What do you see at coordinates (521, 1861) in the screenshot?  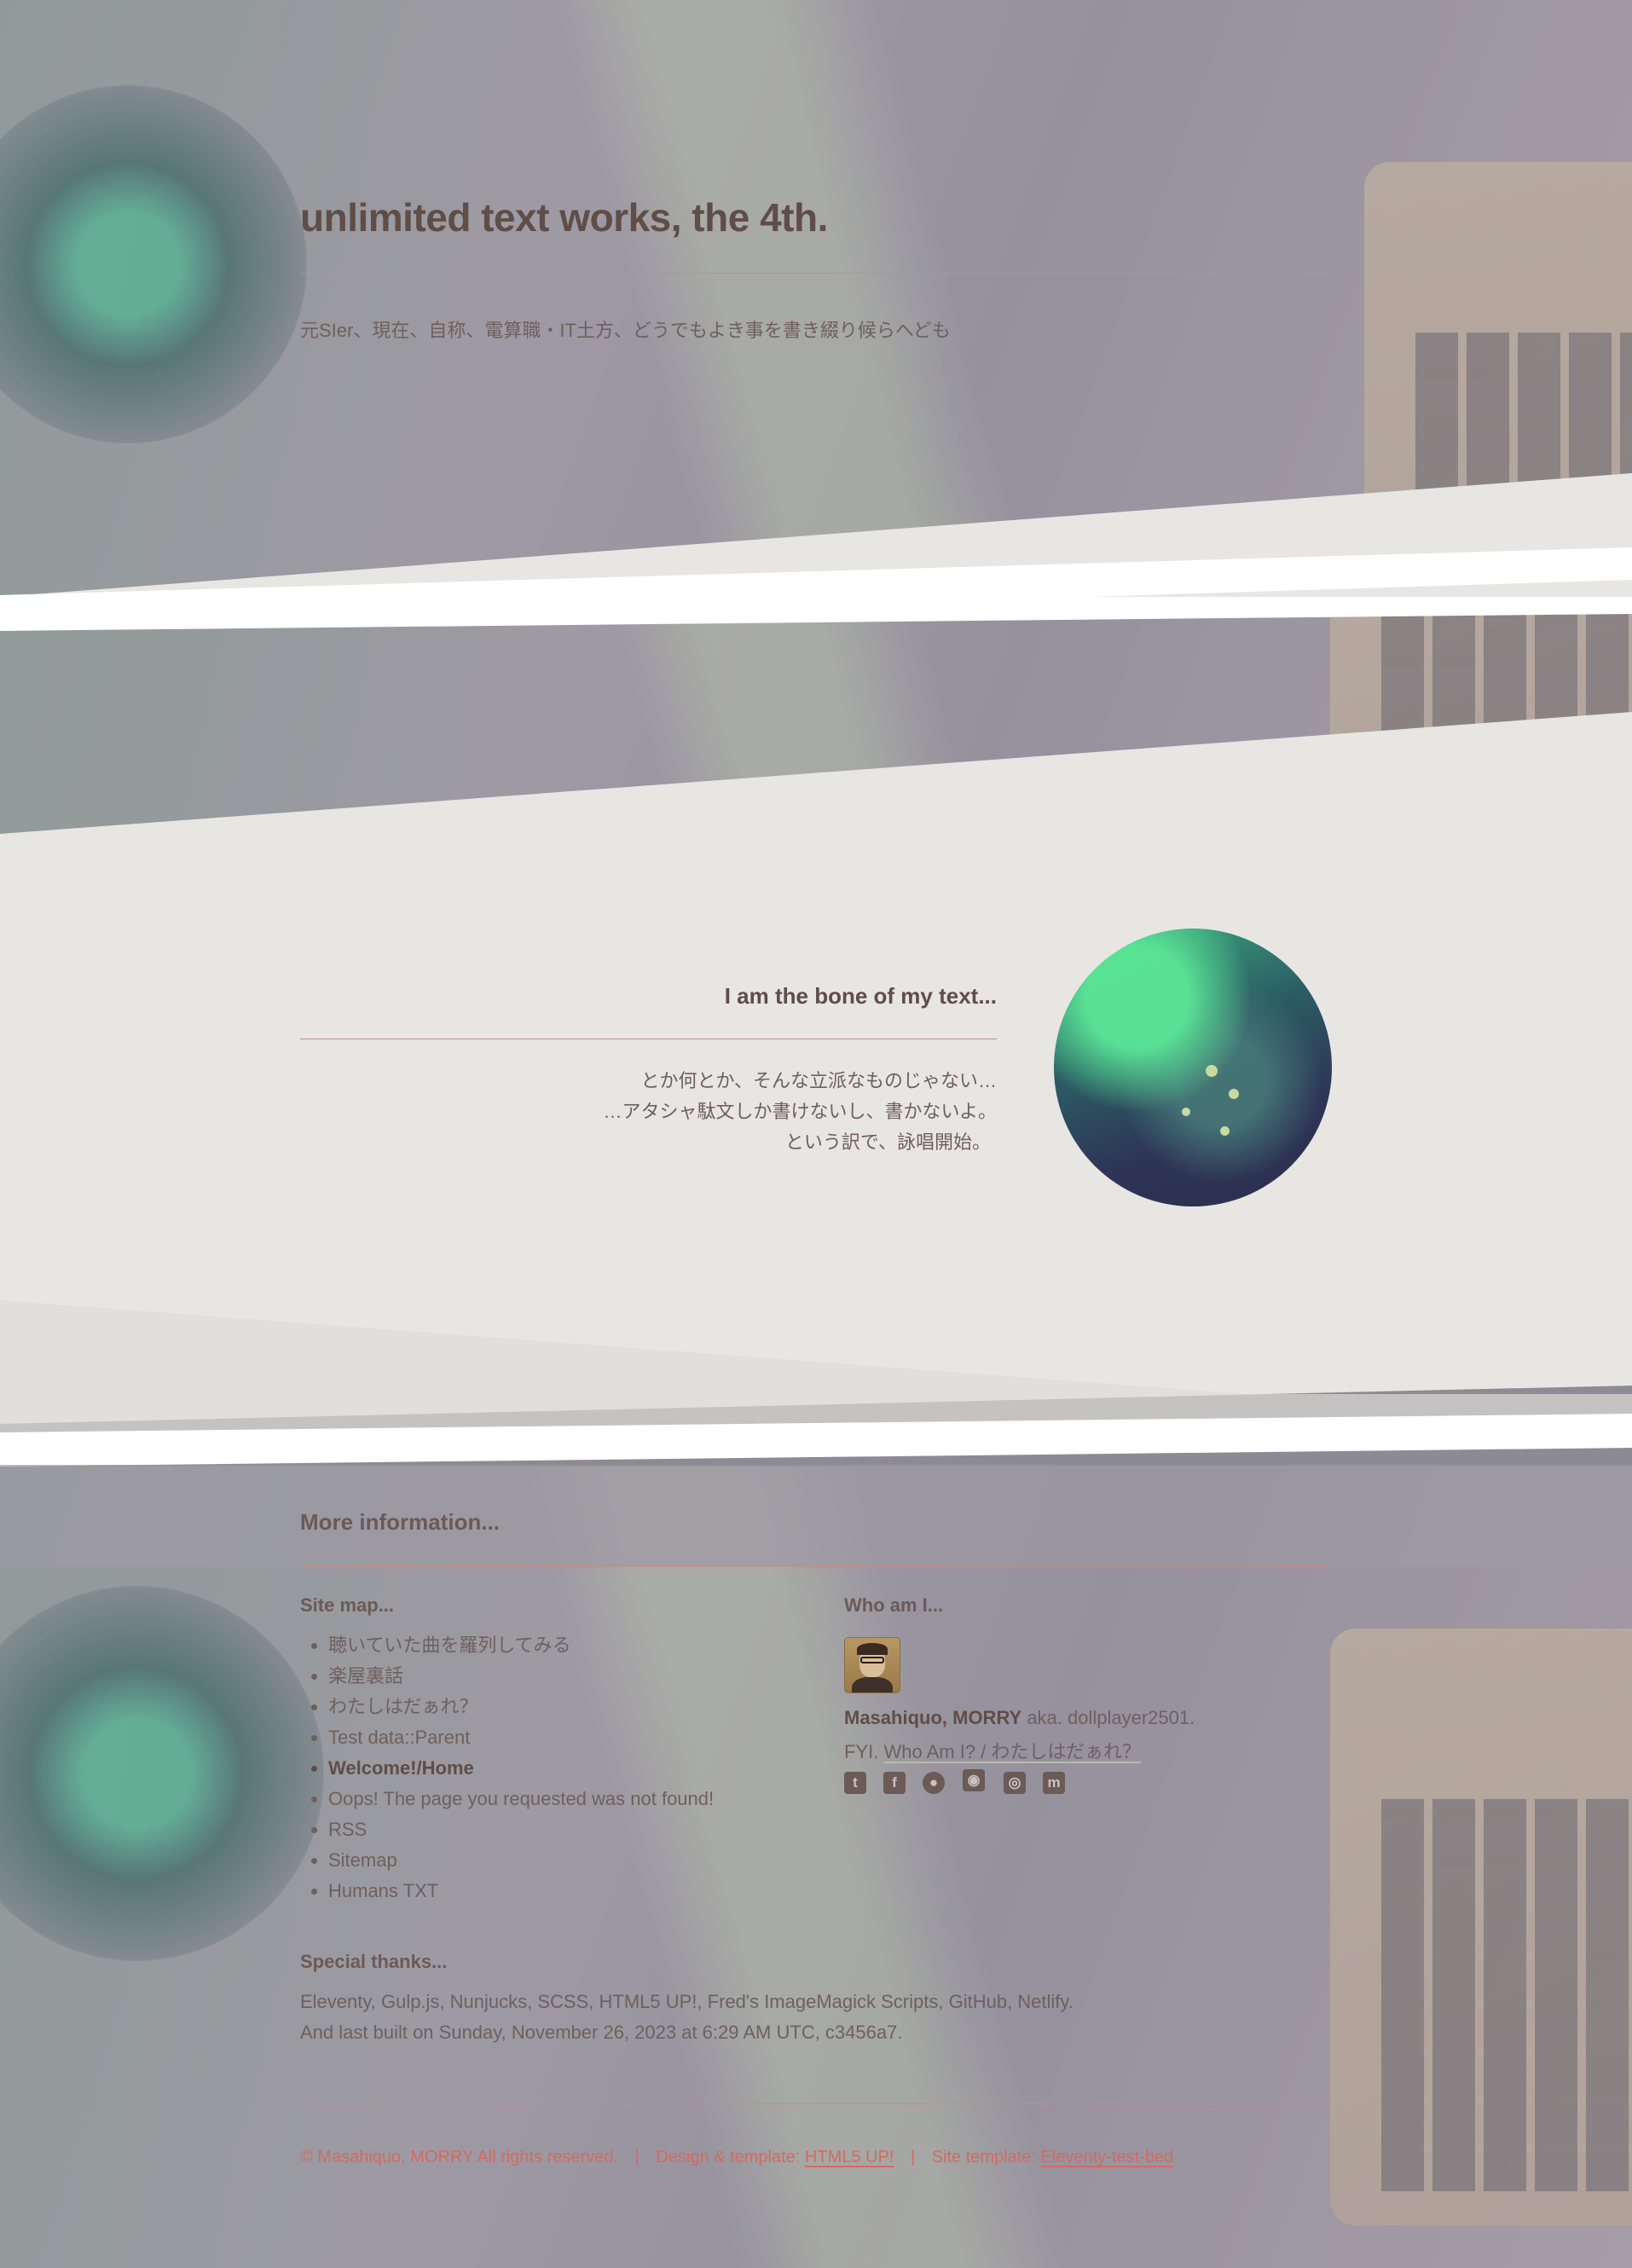 I see `sitemap-item: Sitemap` at bounding box center [521, 1861].